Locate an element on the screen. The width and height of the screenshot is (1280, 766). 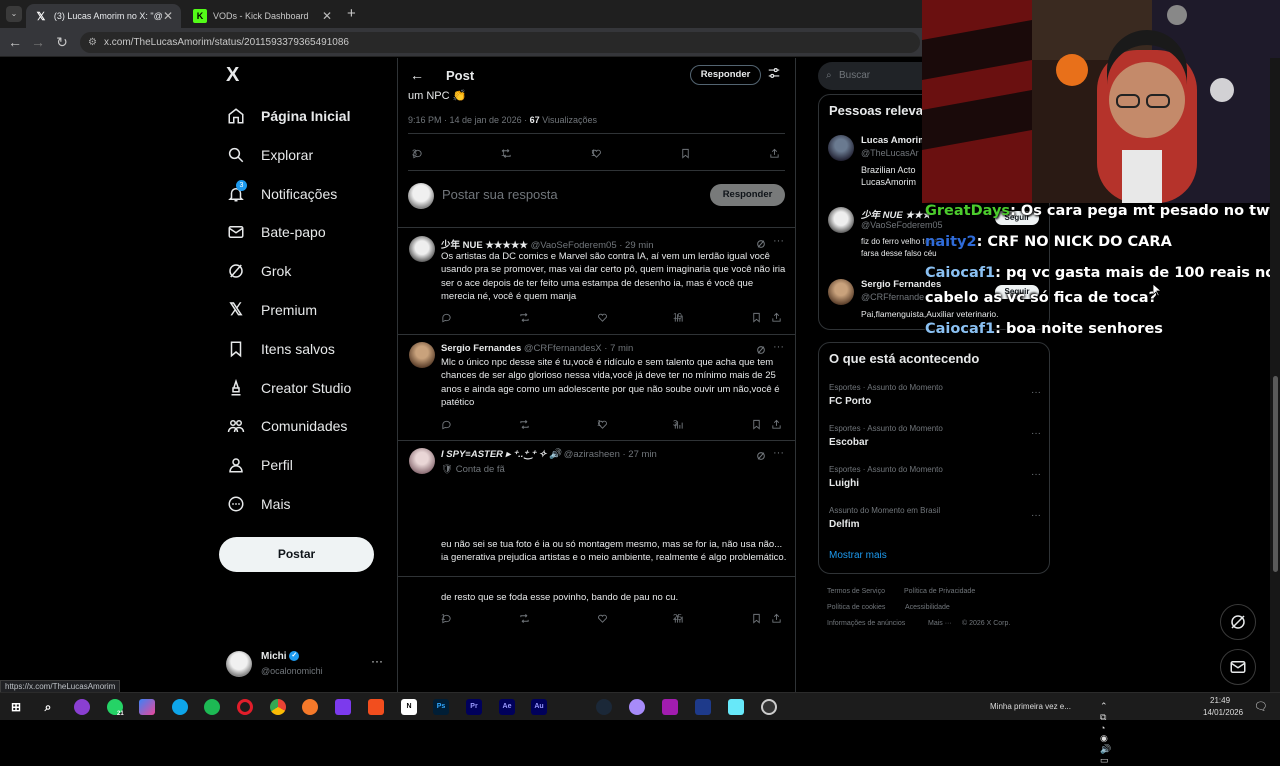
filter-settings-icon is located at coordinates (774, 73).